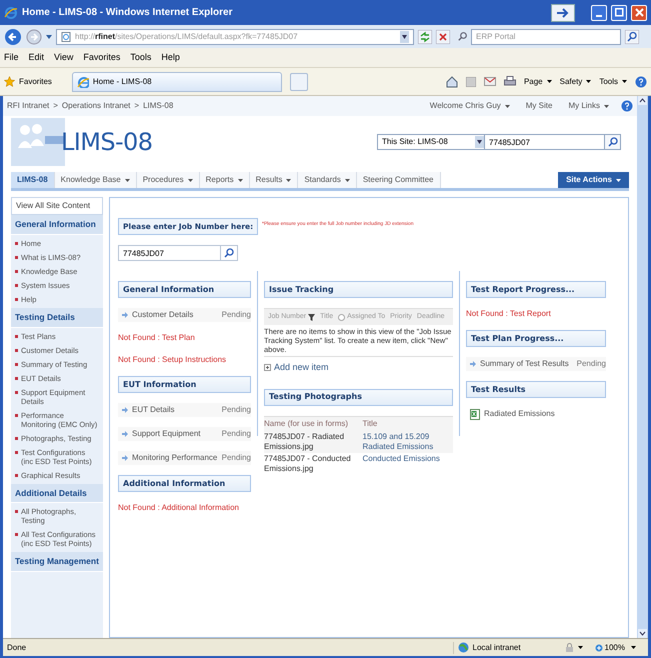 This screenshot has height=658, width=651. Describe the element at coordinates (593, 180) in the screenshot. I see `site-actions-button: Site Actions` at that location.